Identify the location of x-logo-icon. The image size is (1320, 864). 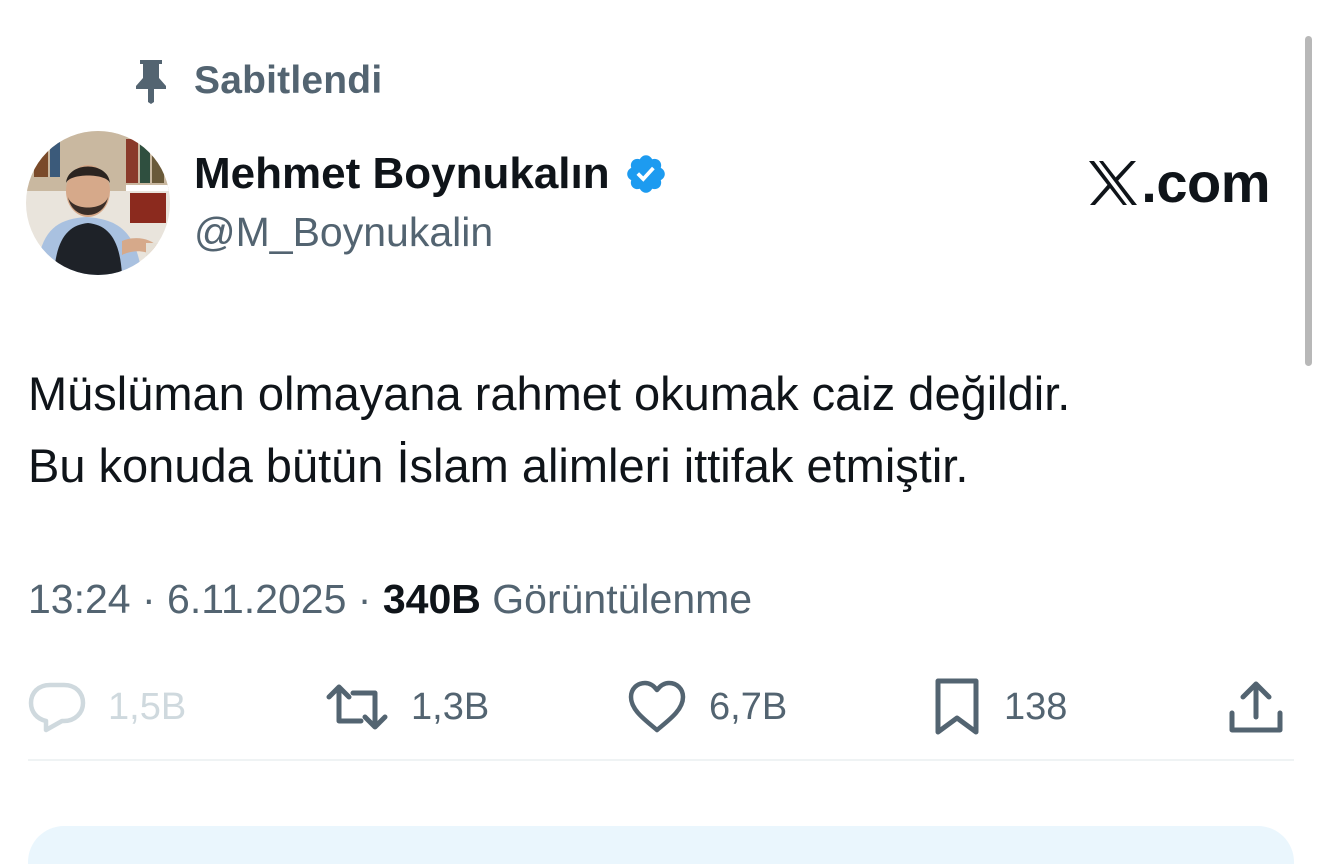
(1113, 183).